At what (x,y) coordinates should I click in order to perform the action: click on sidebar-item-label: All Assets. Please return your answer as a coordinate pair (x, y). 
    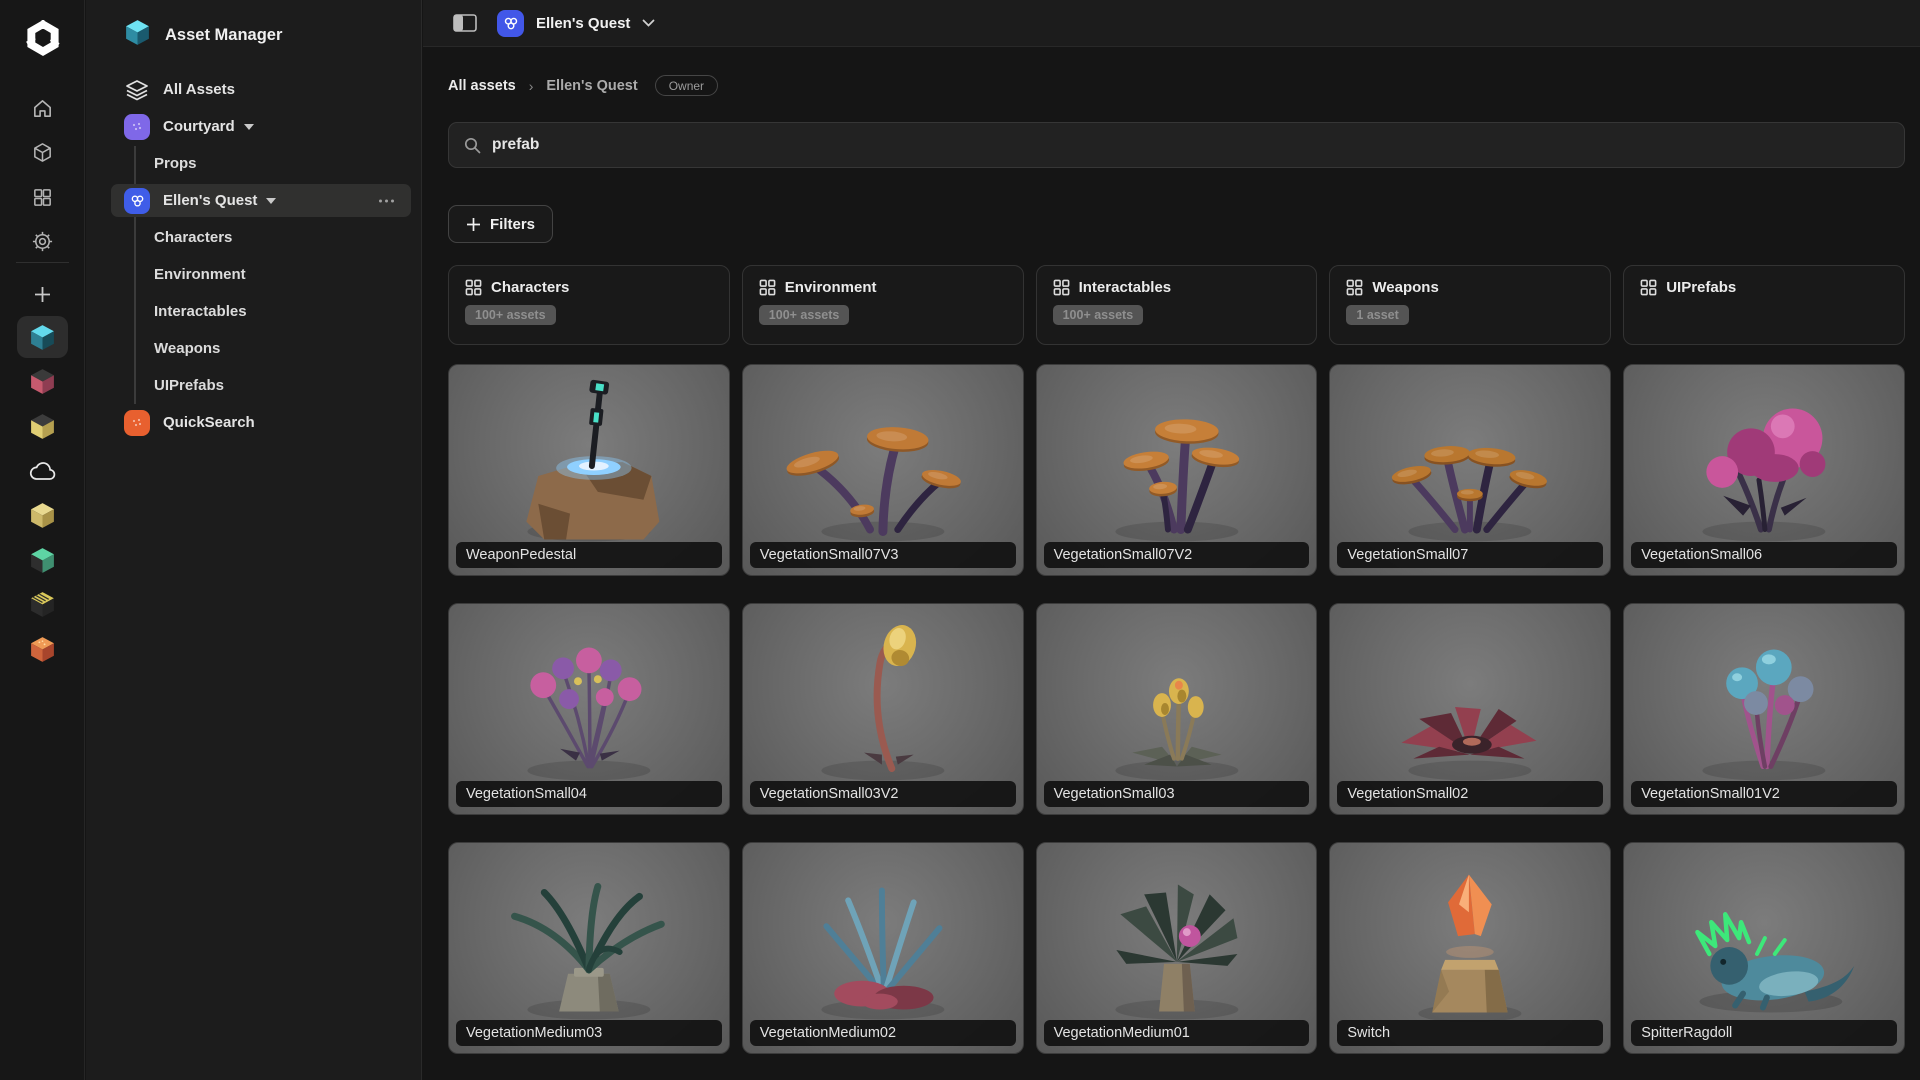
    Looking at the image, I should click on (199, 89).